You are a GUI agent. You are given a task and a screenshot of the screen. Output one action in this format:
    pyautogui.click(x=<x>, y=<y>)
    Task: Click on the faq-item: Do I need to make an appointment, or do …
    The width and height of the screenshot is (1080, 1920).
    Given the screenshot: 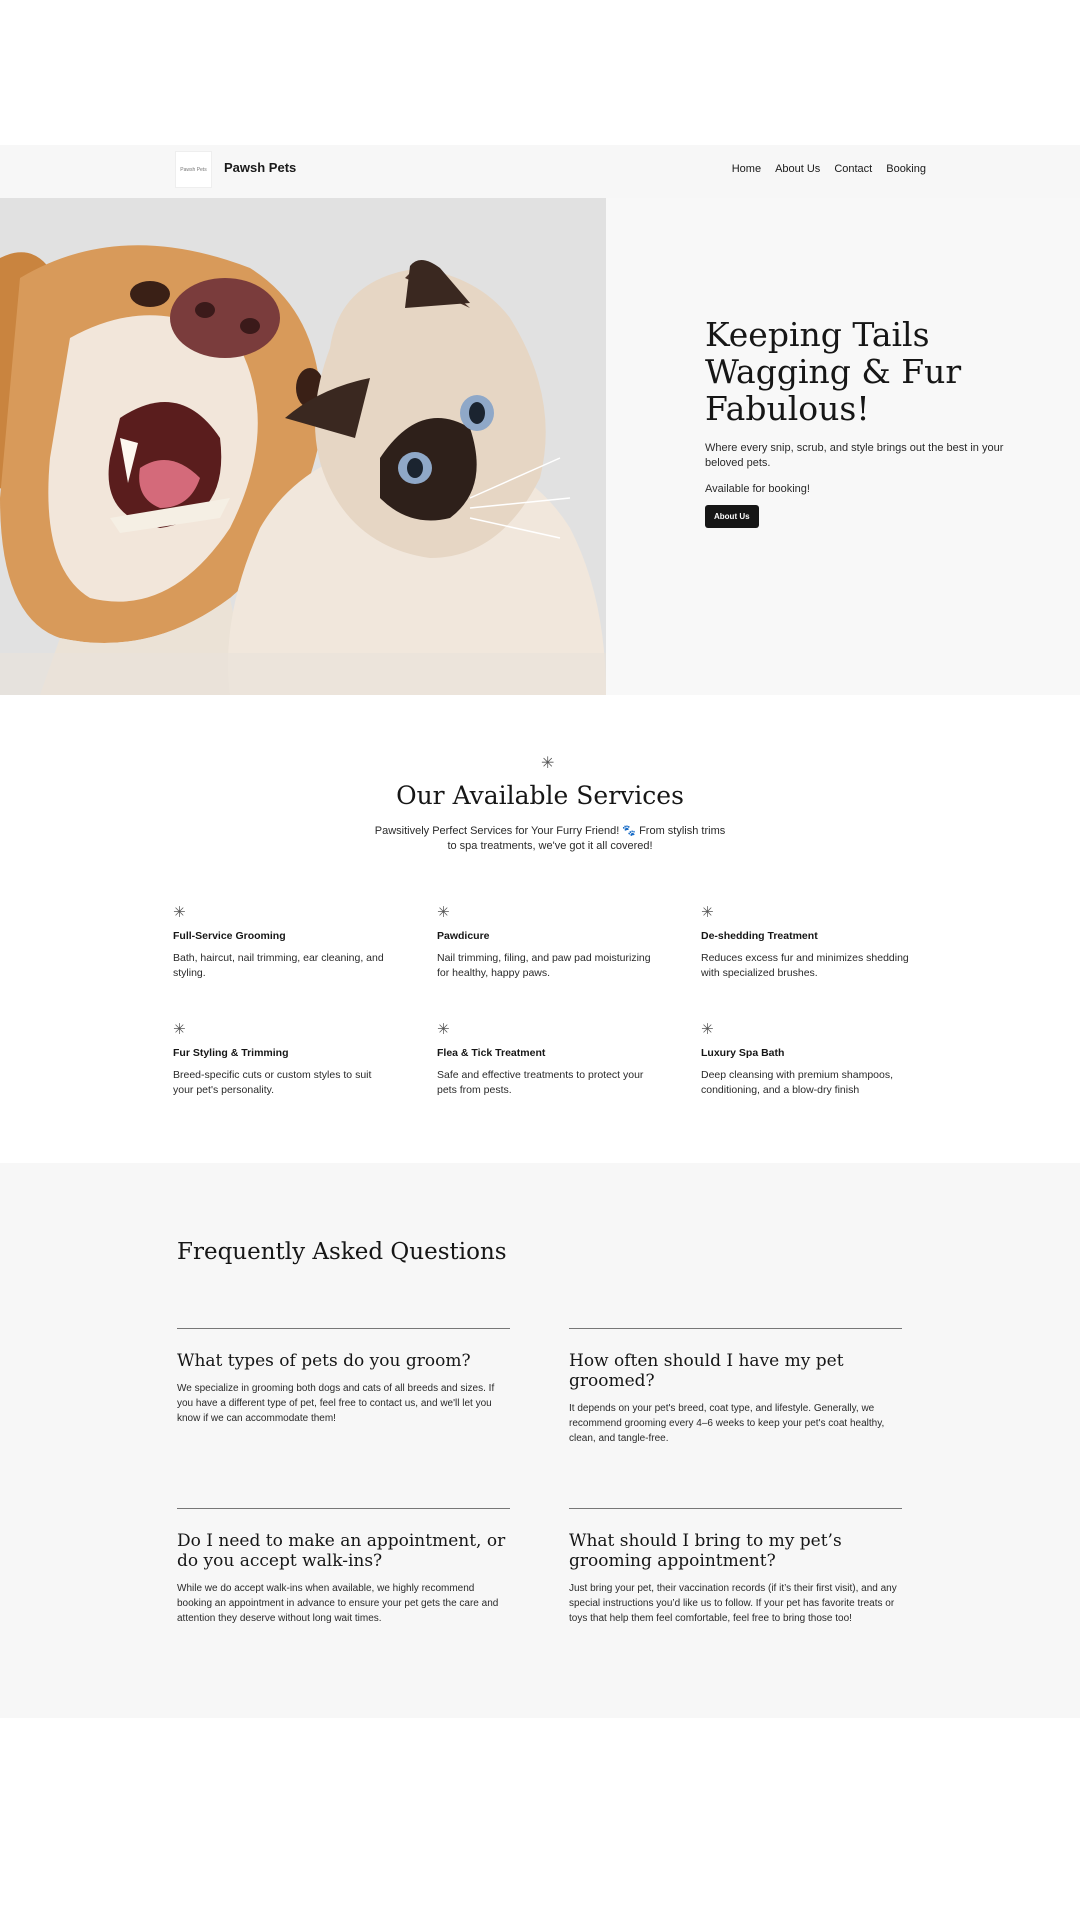 What is the action you would take?
    pyautogui.click(x=343, y=1567)
    